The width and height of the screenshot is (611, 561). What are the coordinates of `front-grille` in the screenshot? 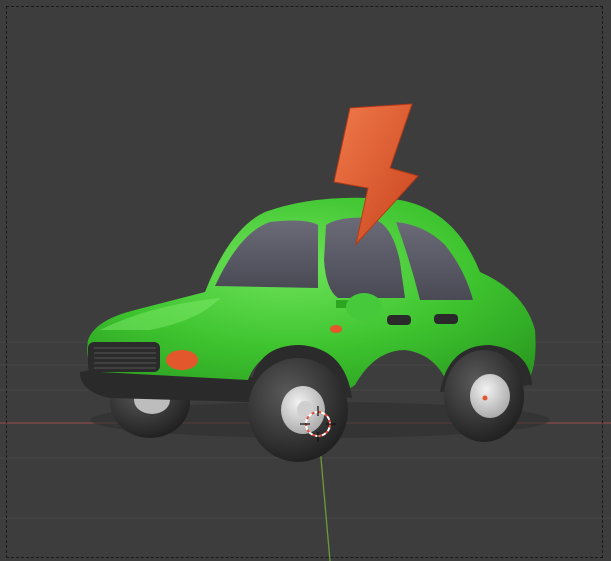 It's located at (124, 357).